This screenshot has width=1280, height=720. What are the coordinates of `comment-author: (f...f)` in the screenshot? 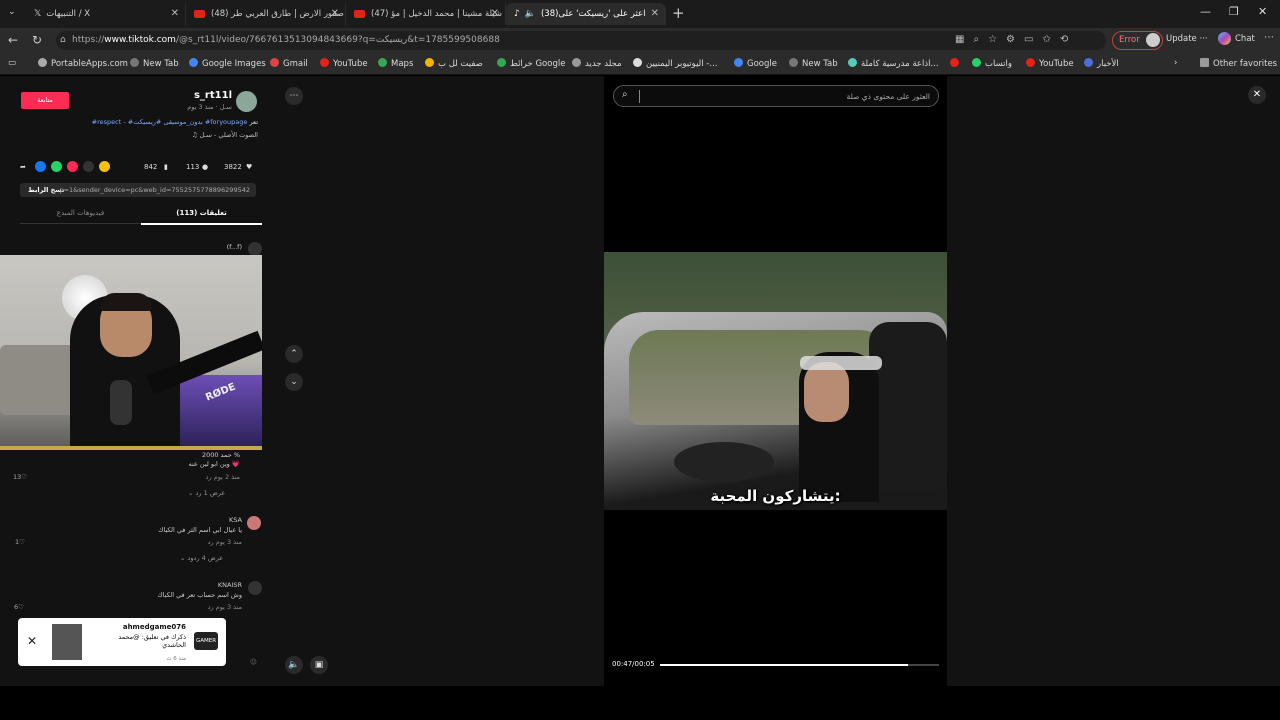 It's located at (234, 247).